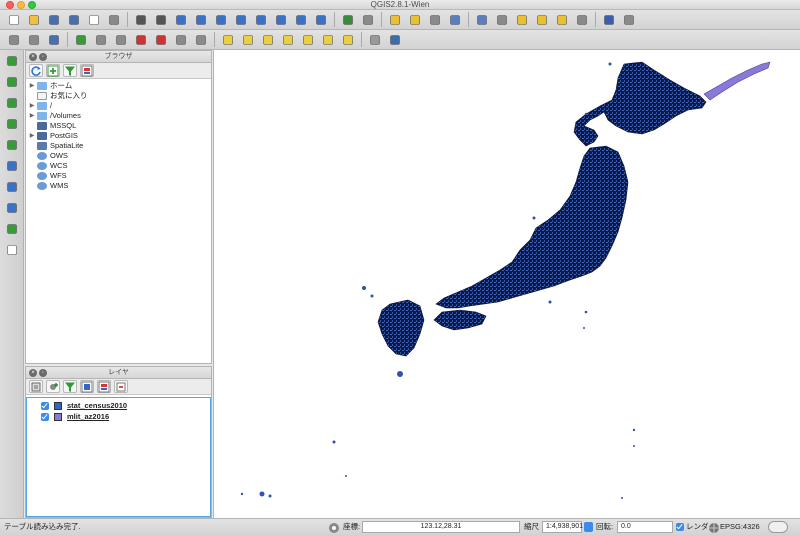  Describe the element at coordinates (320, 19) in the screenshot. I see `zoom-next-button` at that location.